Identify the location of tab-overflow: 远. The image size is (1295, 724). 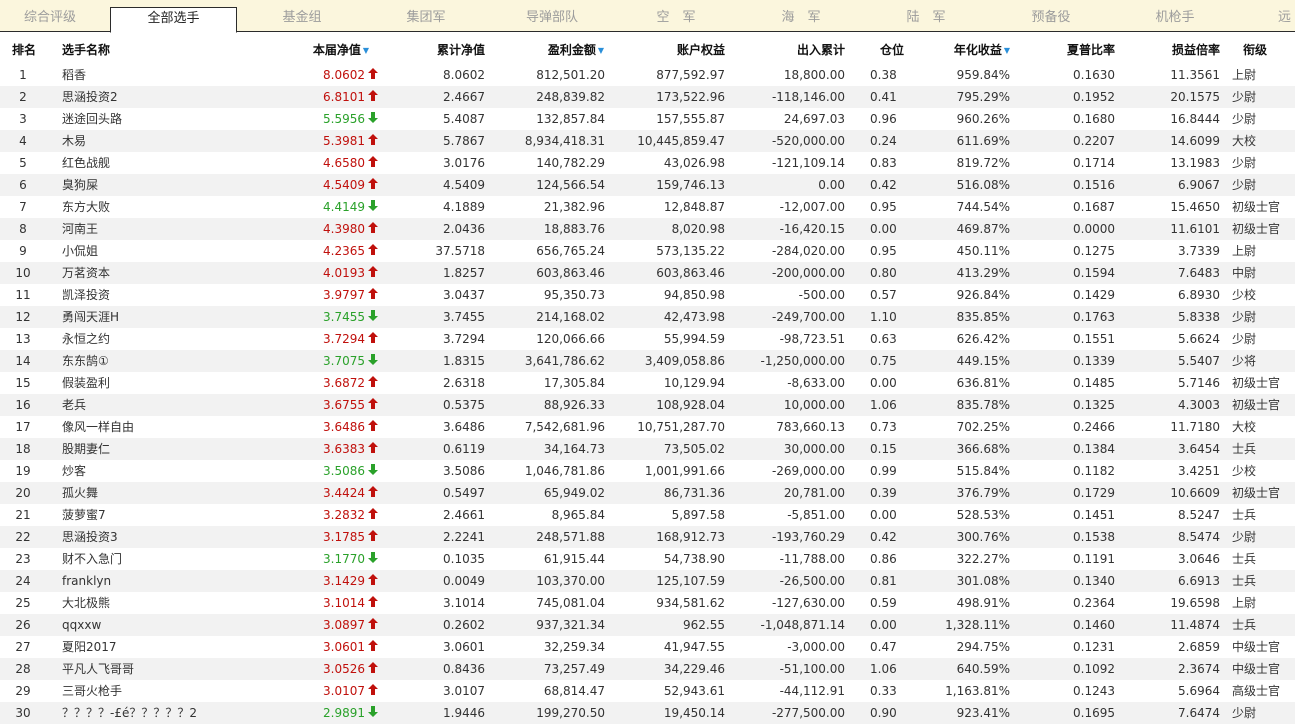
(1286, 19).